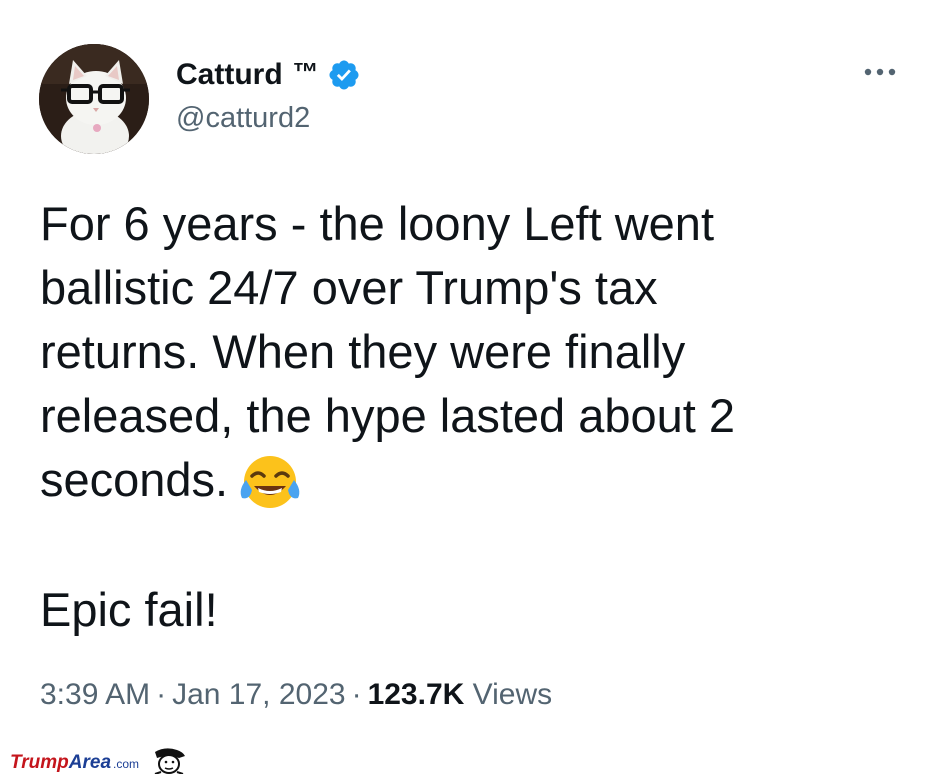  What do you see at coordinates (229, 75) in the screenshot?
I see `display-name: Catturd` at bounding box center [229, 75].